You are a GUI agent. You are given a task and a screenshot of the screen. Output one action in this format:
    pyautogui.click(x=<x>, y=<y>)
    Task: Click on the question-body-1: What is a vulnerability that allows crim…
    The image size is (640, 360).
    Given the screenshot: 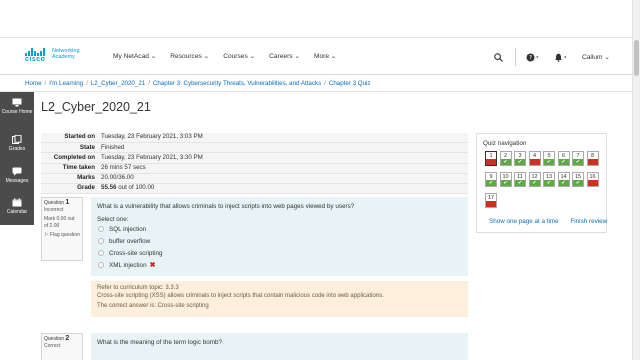 What is the action you would take?
    pyautogui.click(x=279, y=236)
    